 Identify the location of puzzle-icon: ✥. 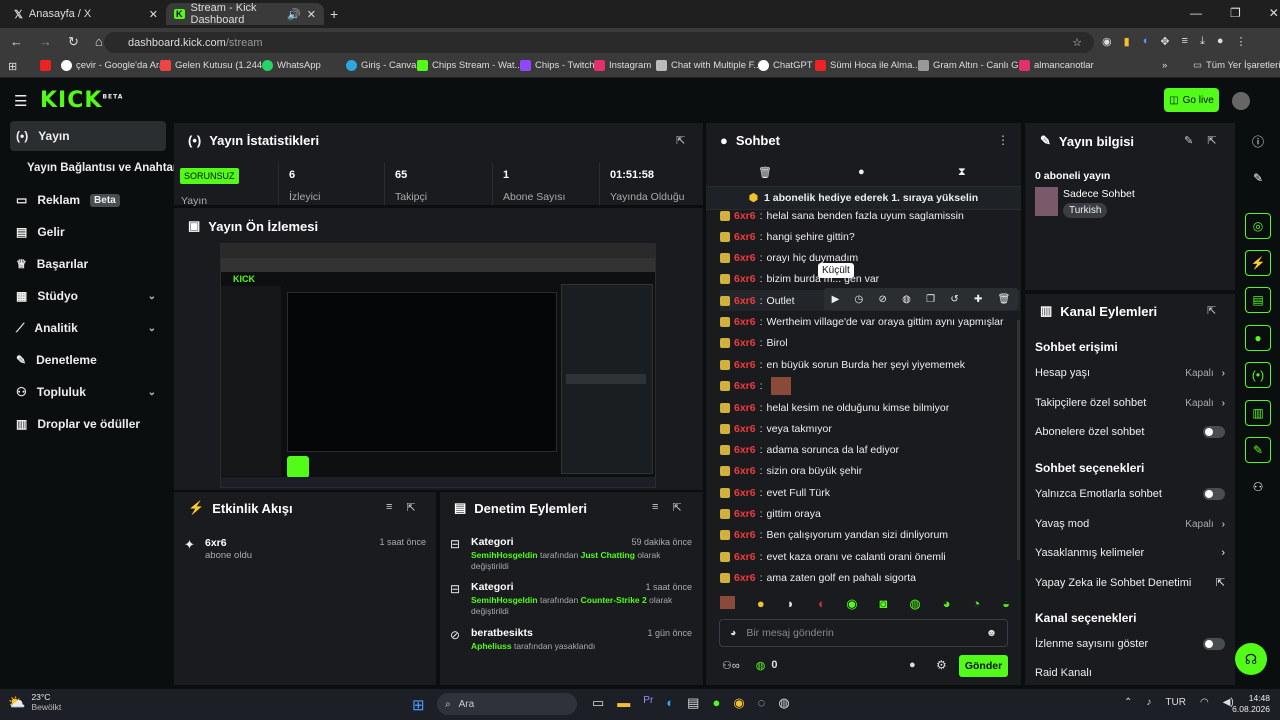
(1164, 41).